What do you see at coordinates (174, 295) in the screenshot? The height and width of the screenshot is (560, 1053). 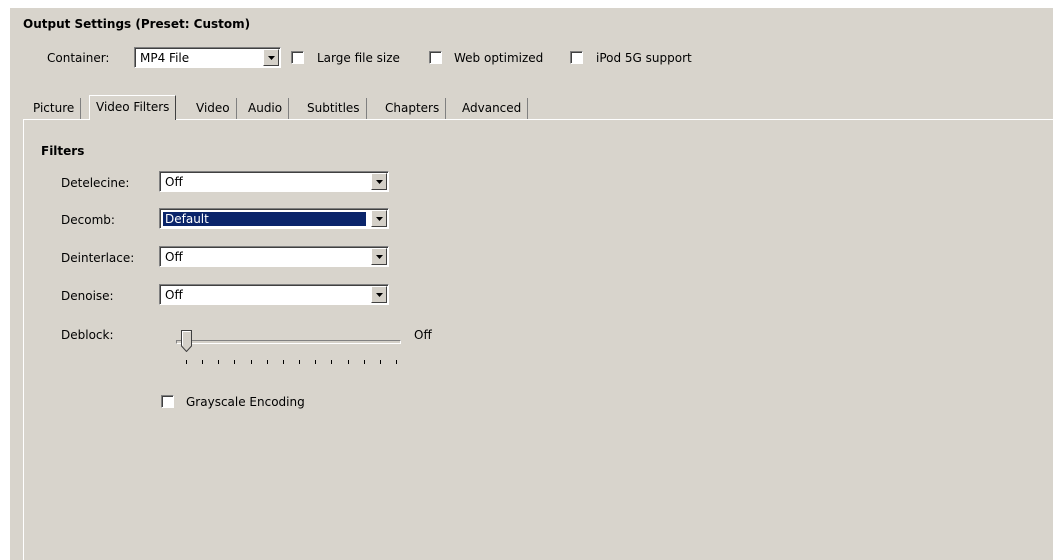 I see `denoise-value: Off` at bounding box center [174, 295].